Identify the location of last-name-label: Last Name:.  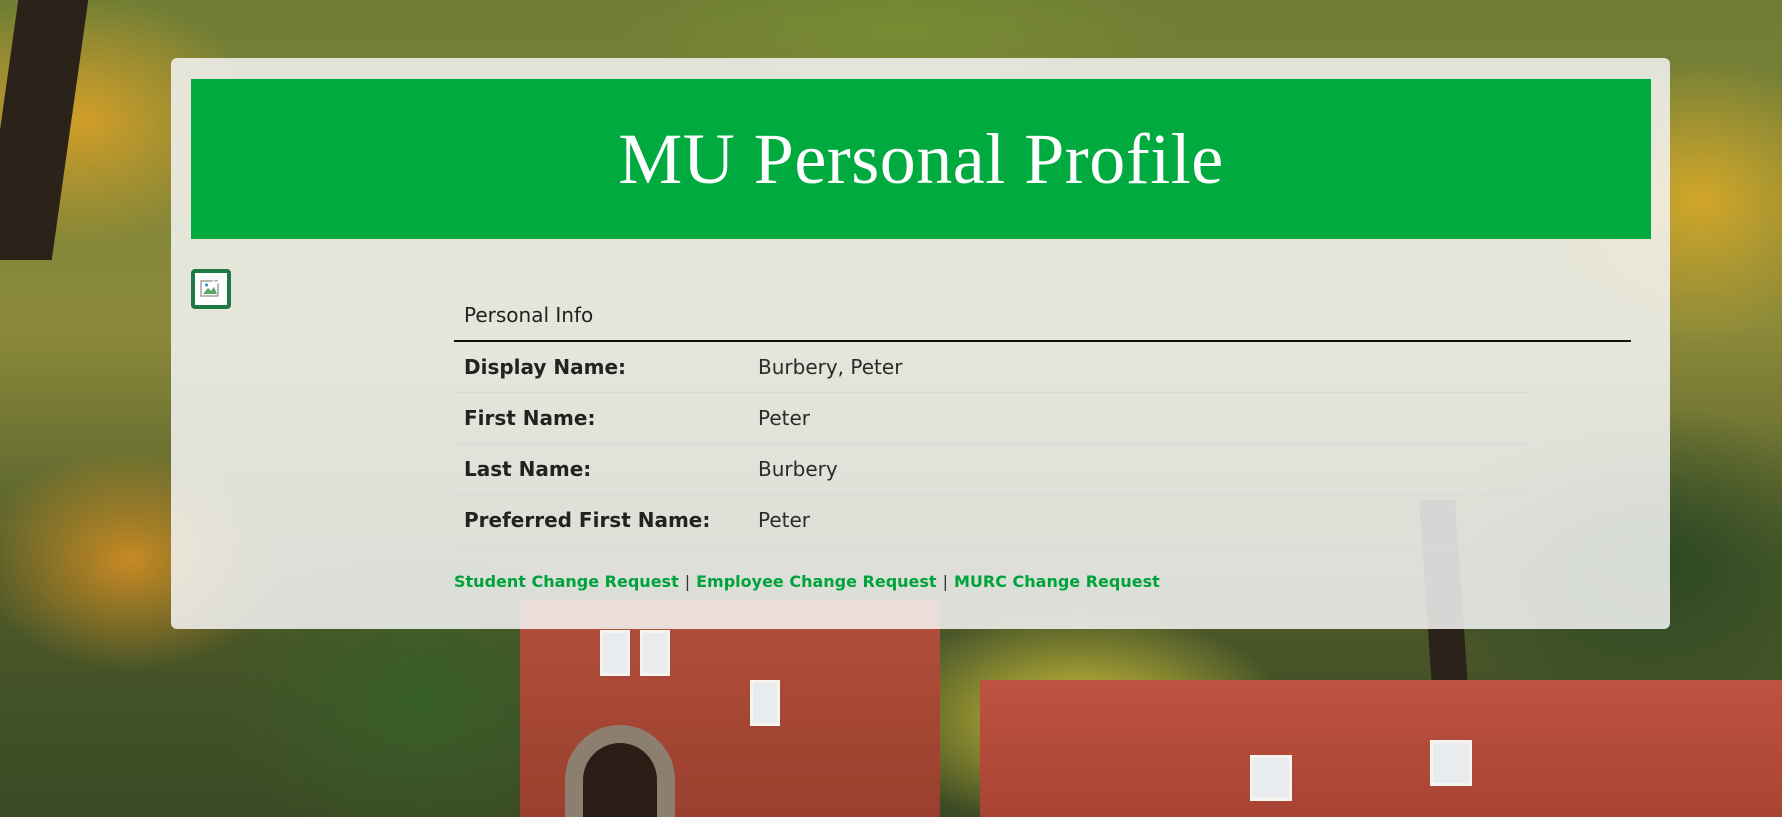
(601, 469).